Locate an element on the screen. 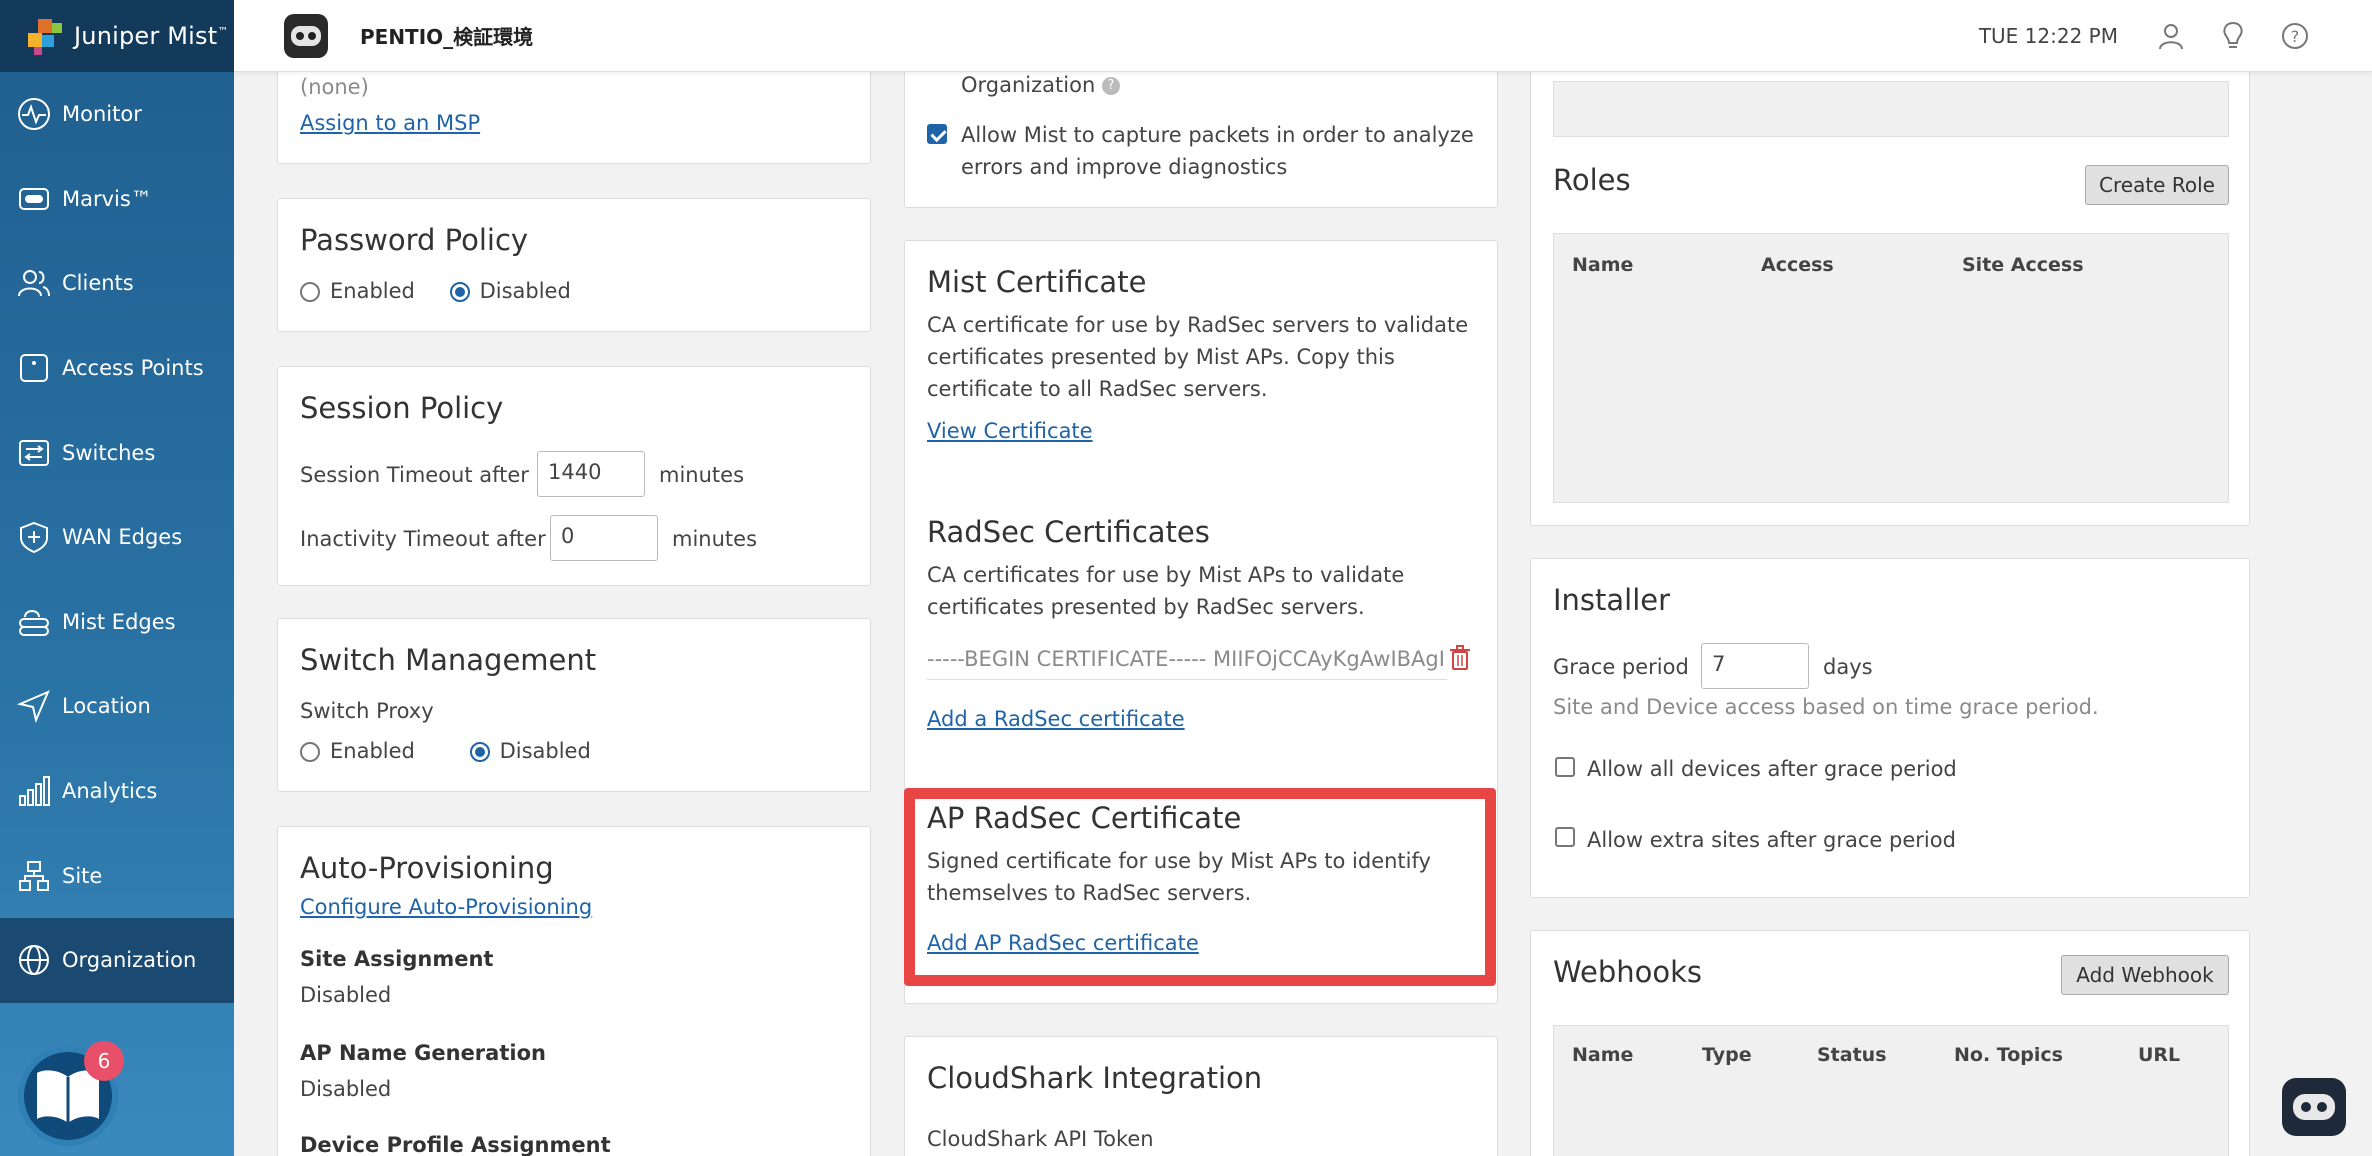 Image resolution: width=2372 pixels, height=1156 pixels. brand: Juniper Mist™ is located at coordinates (117, 36).